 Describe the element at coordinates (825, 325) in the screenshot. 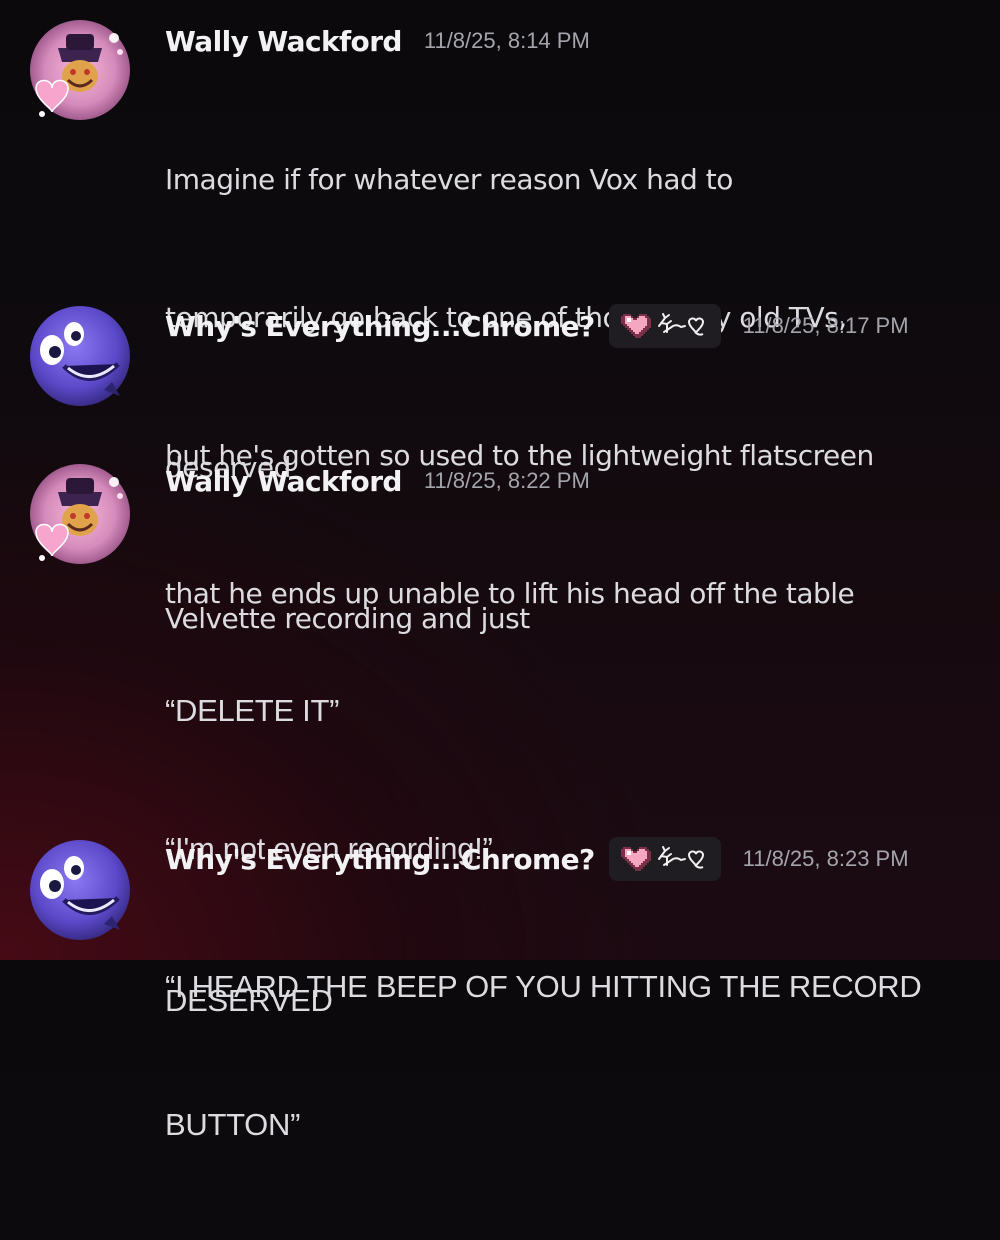

I see `timestamp: 11/8/25, 8:17 PM` at that location.